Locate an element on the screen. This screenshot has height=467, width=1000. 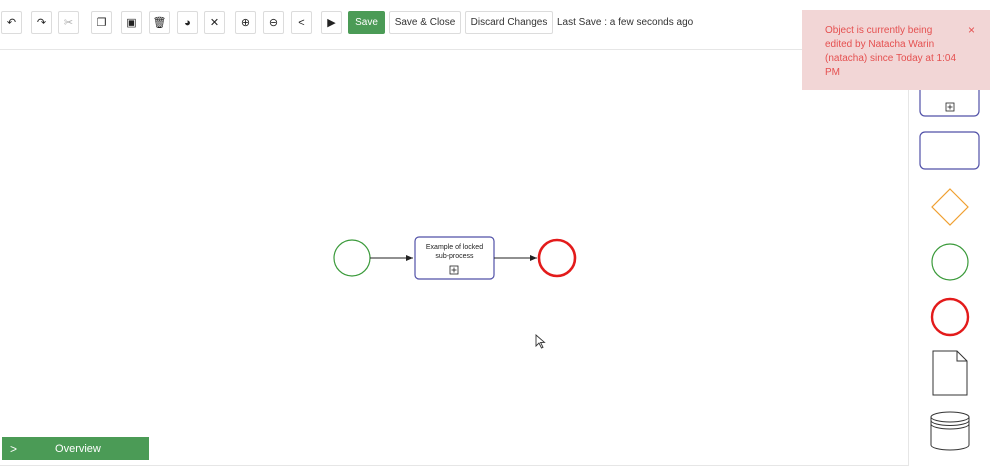
palette-svg is located at coordinates (949, 259).